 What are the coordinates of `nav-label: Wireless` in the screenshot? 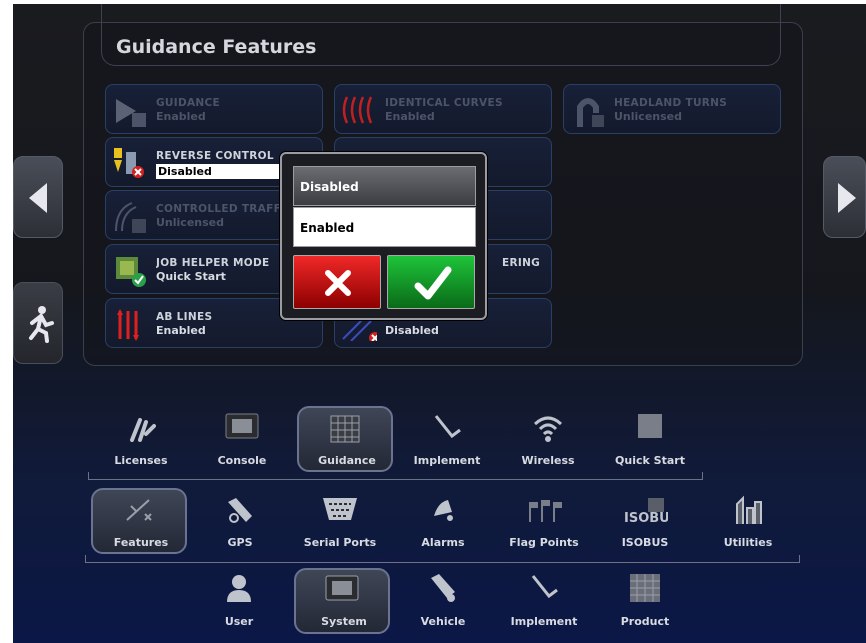 It's located at (548, 460).